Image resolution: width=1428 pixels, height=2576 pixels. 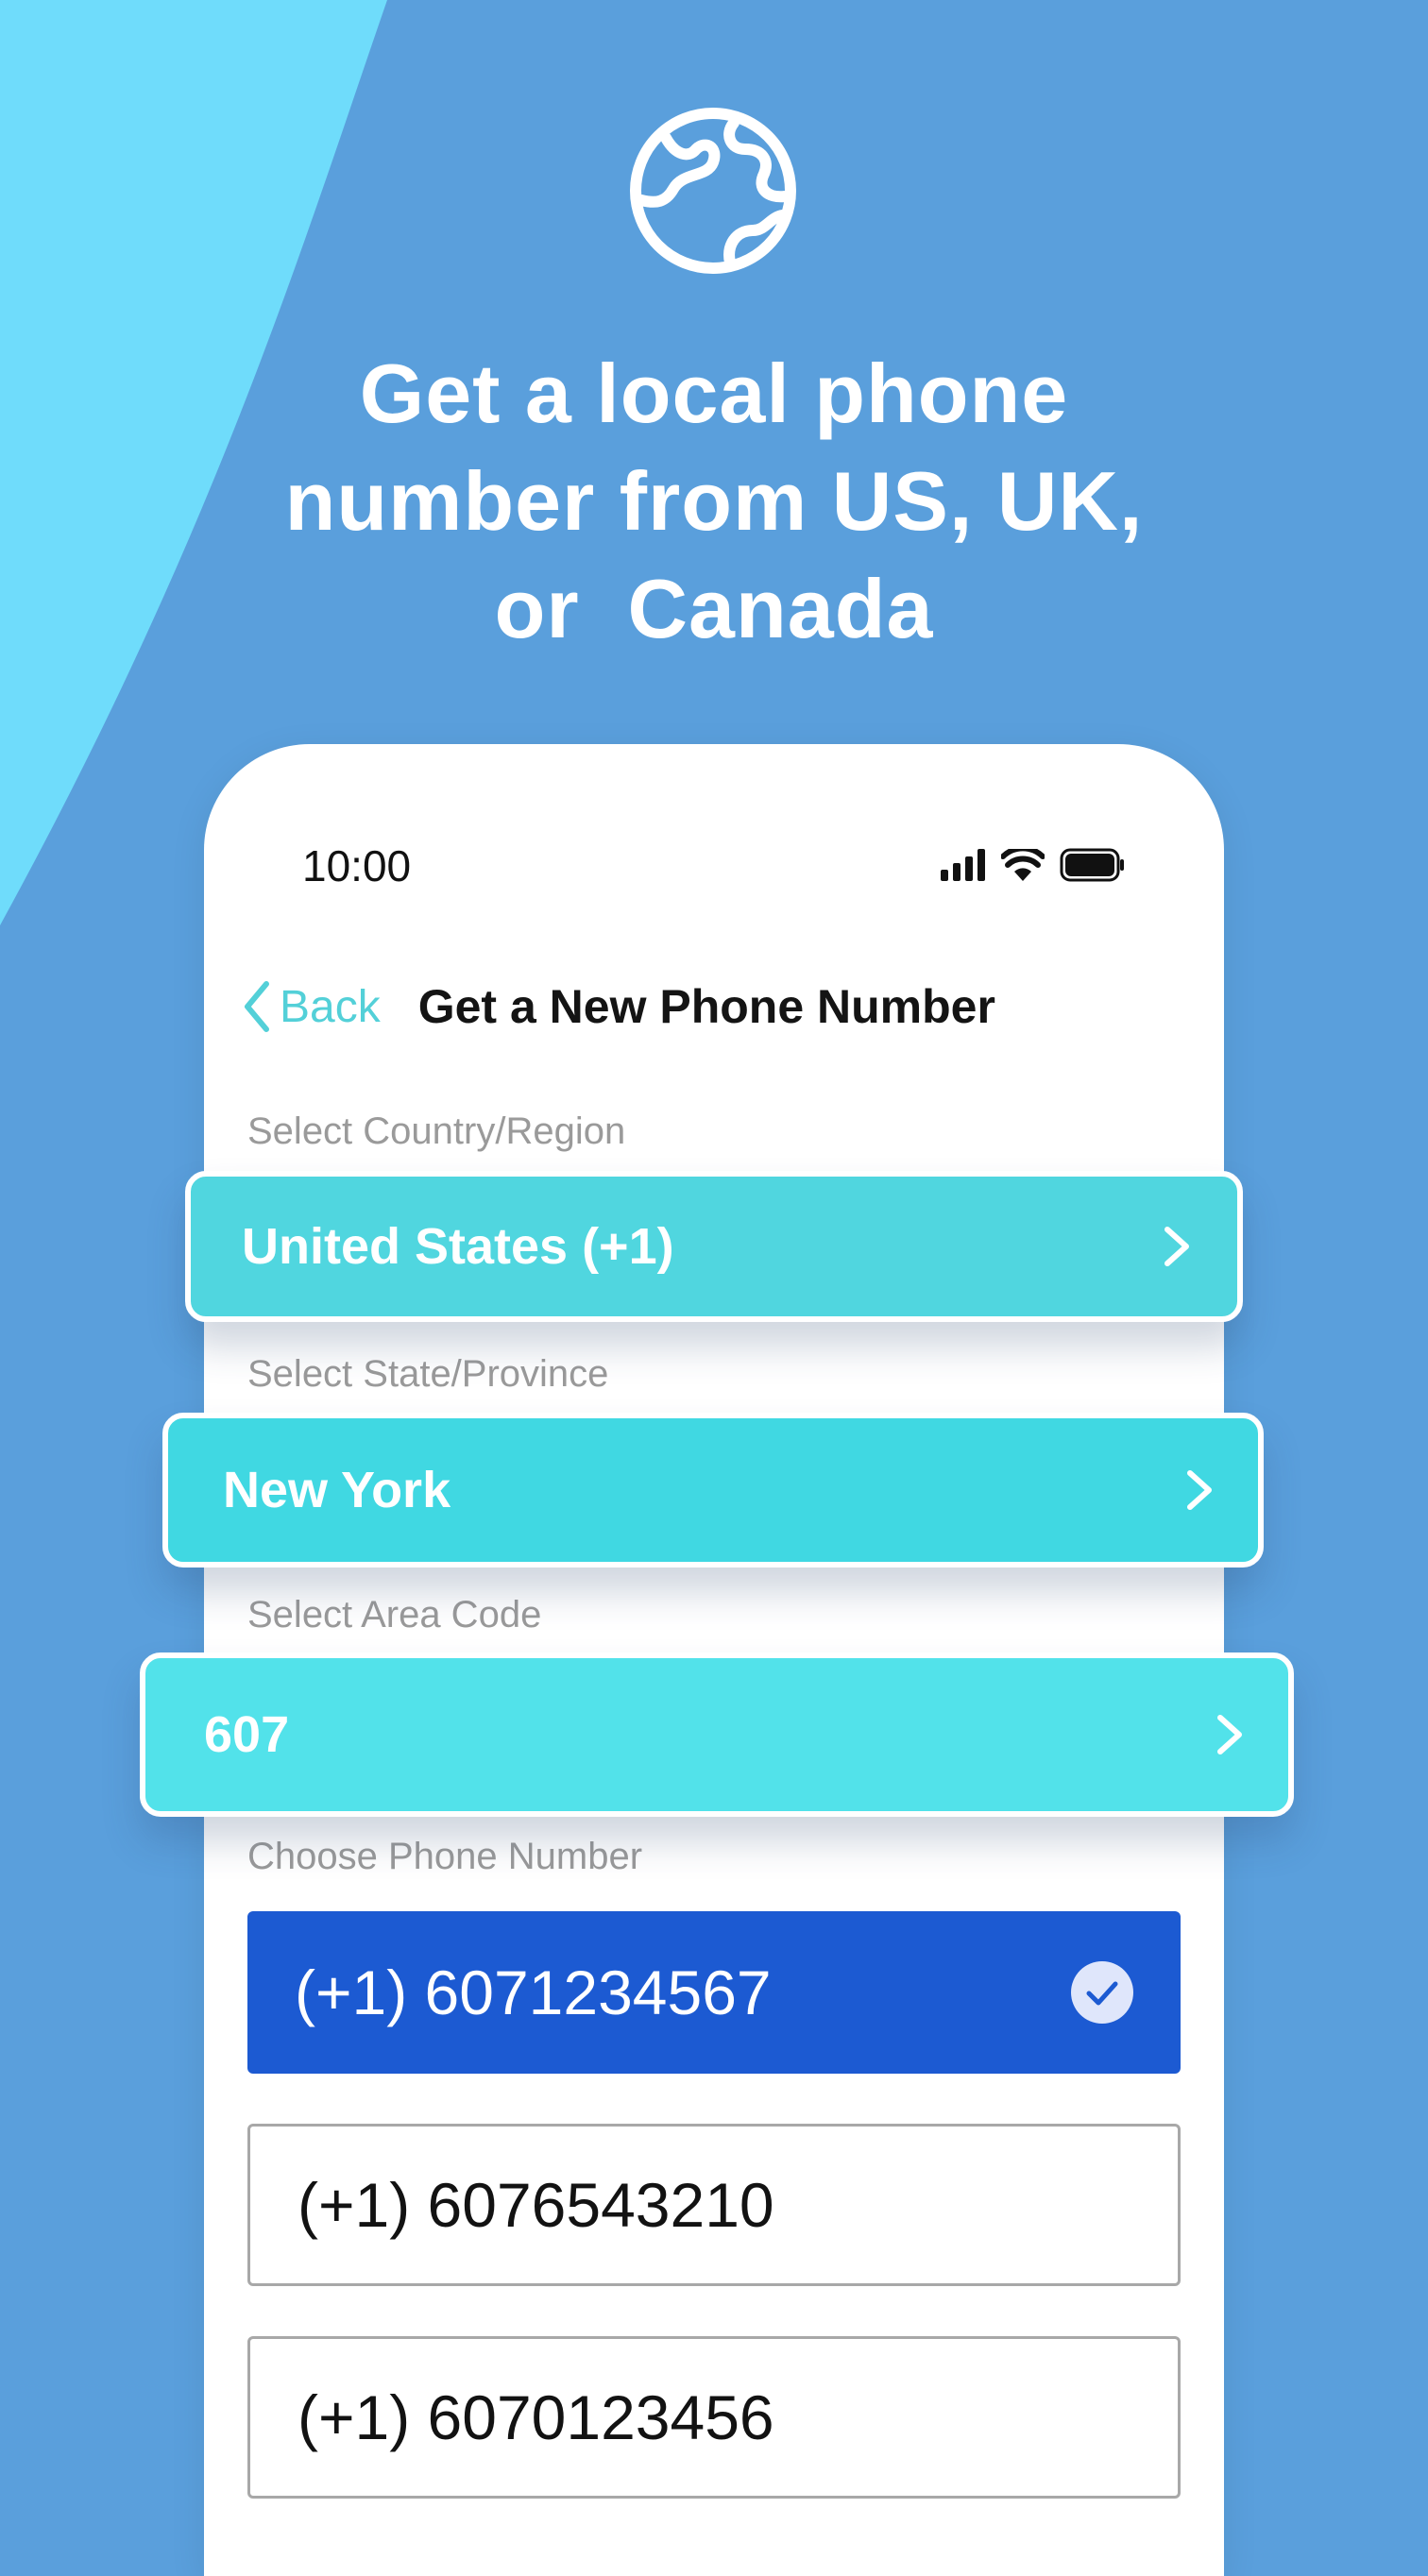 I want to click on status-icons, so click(x=1033, y=865).